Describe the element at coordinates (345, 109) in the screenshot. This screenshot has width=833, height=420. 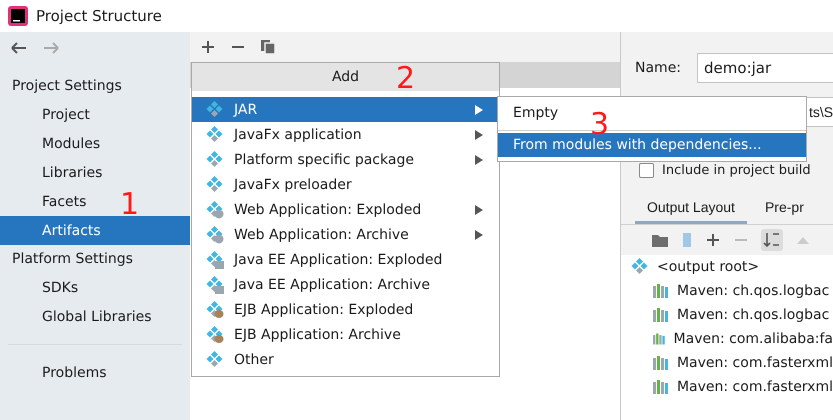
I see `menu-item: JAR` at that location.